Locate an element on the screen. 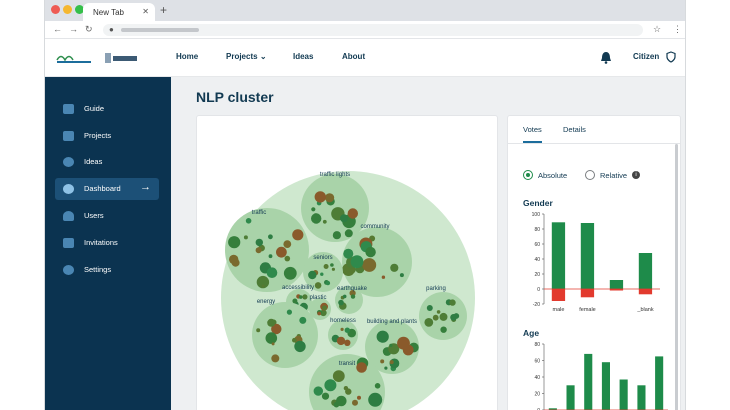  back-icon: ← is located at coordinates (57, 29).